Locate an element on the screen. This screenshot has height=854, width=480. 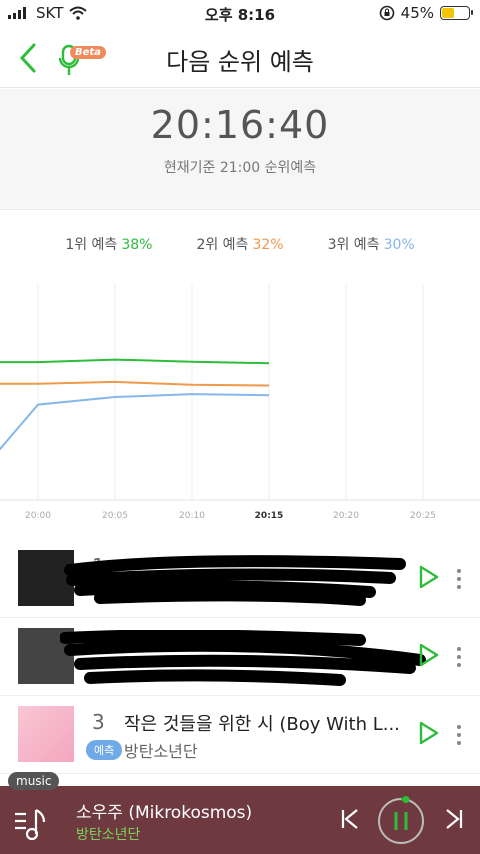
legend-pct-1: 38% is located at coordinates (137, 245).